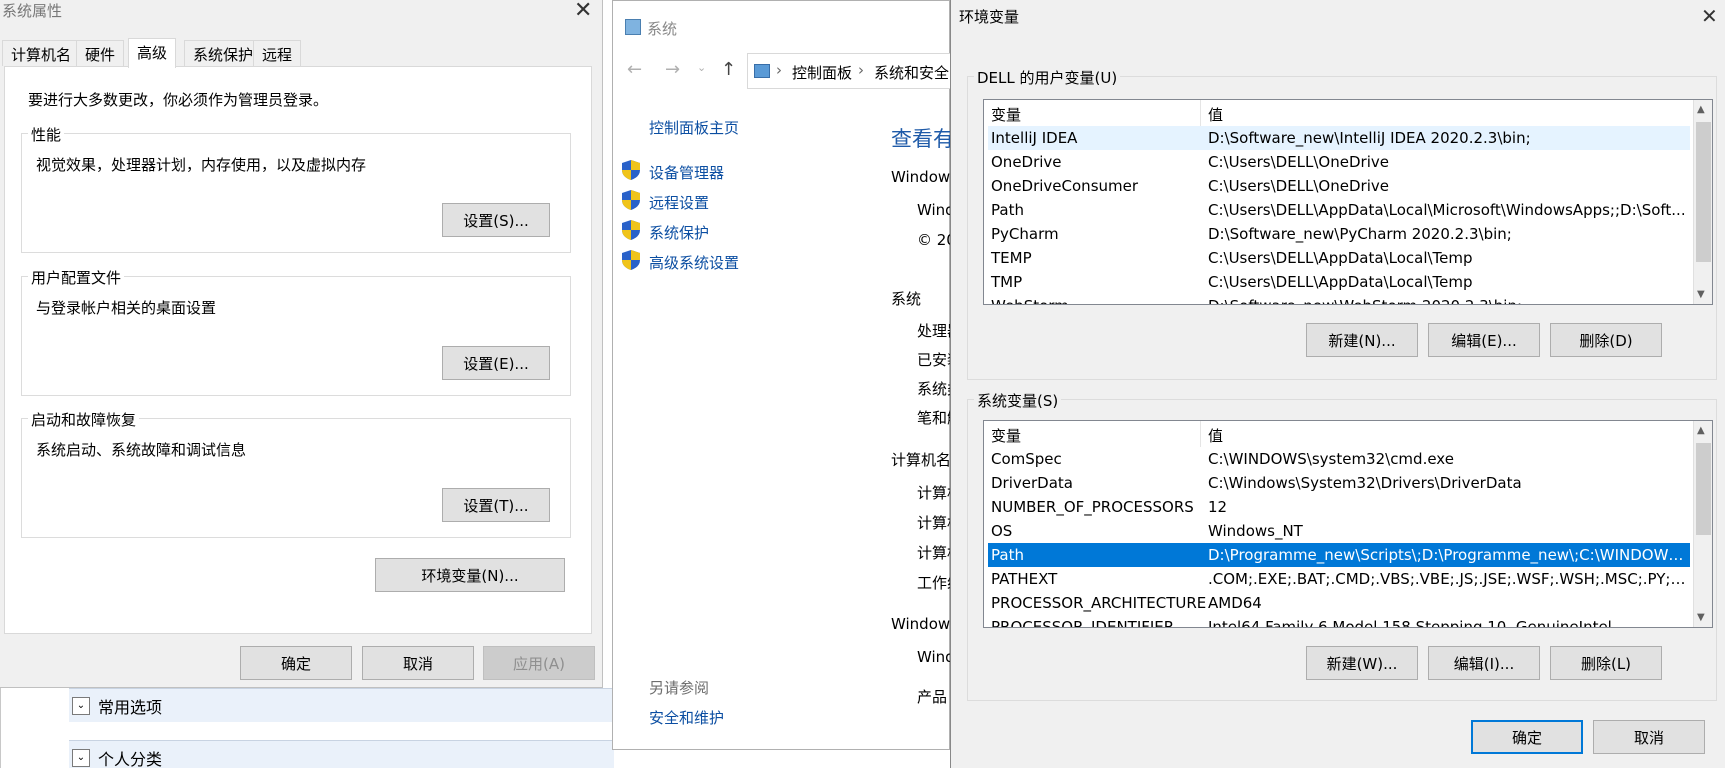 This screenshot has height=768, width=1725. I want to click on tab-hardware: 硬件, so click(100, 53).